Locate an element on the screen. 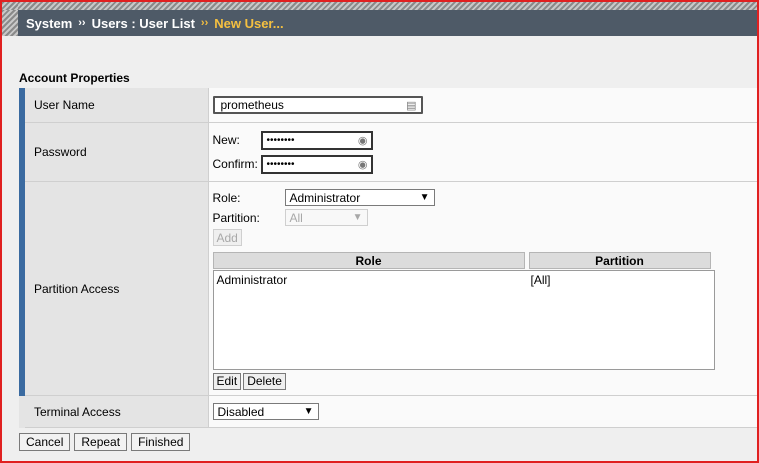  new-password-label: New: is located at coordinates (226, 140).